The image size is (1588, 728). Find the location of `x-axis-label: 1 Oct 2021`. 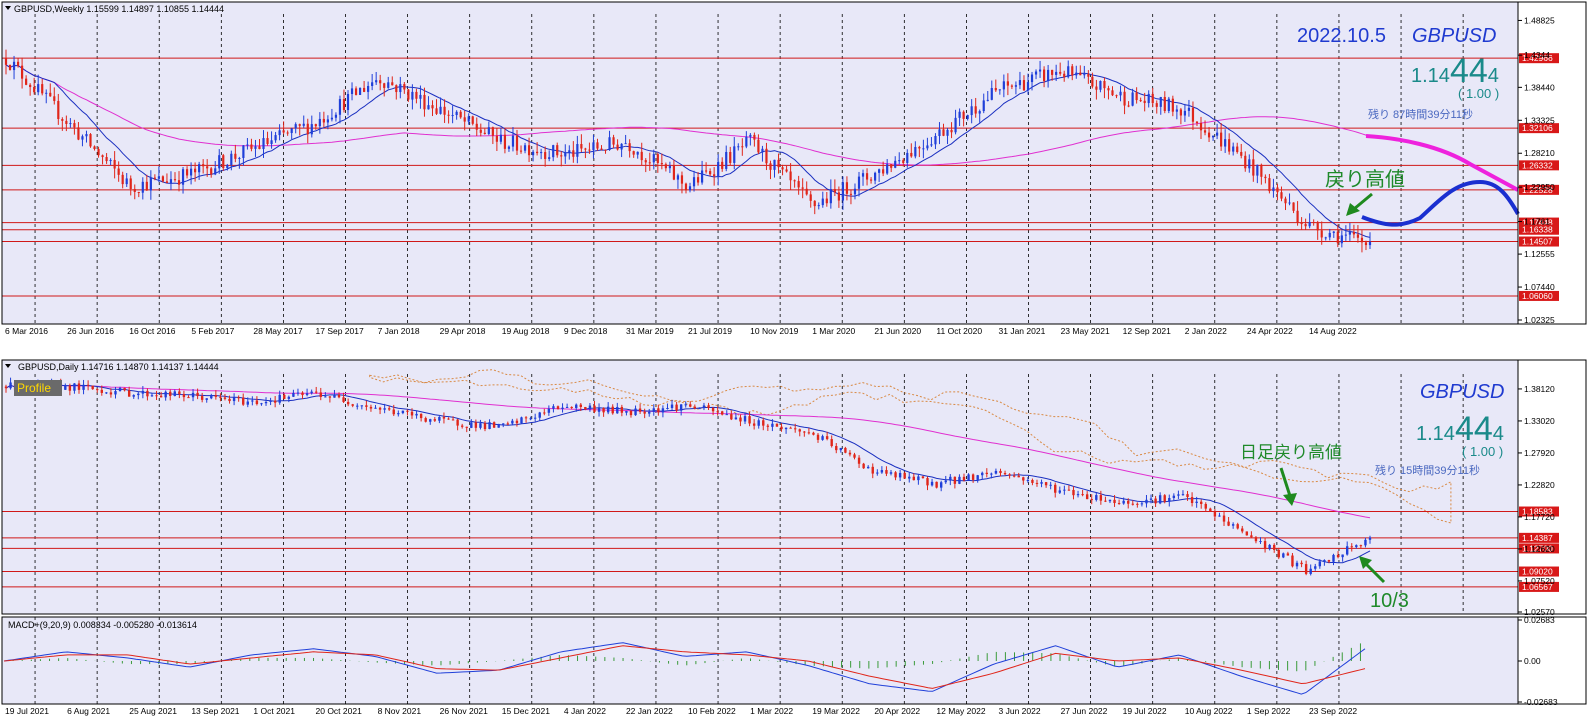

x-axis-label: 1 Oct 2021 is located at coordinates (274, 711).